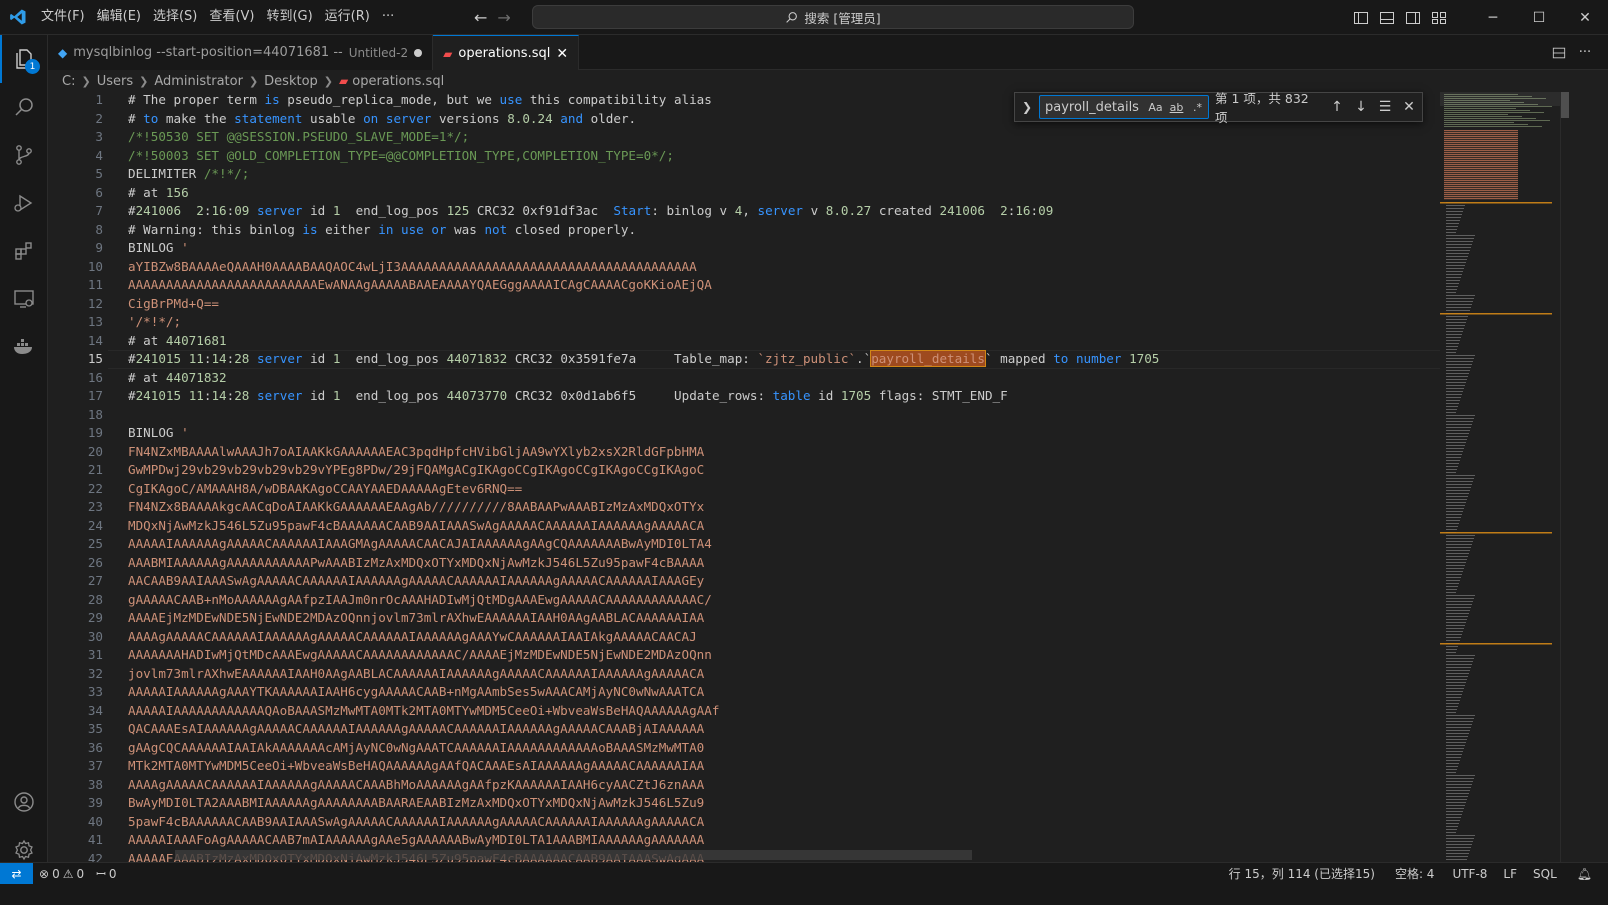 The image size is (1608, 905). I want to click on code-line: 16 # at 44071832, so click(744, 378).